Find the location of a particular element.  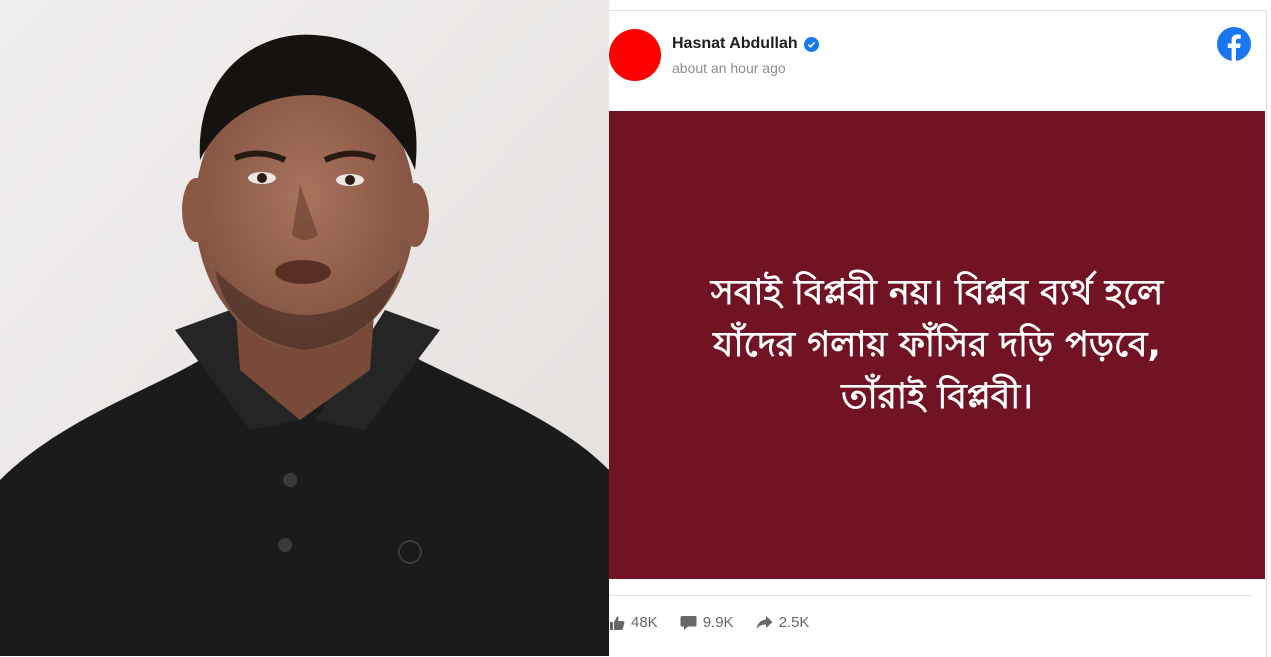

share-count: 2.5K is located at coordinates (794, 622).